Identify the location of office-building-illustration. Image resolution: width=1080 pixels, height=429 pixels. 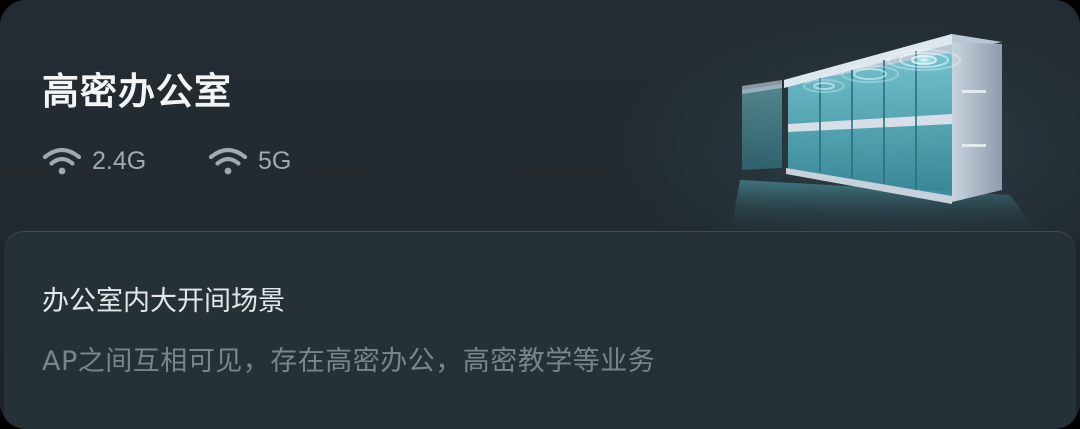
(885, 134).